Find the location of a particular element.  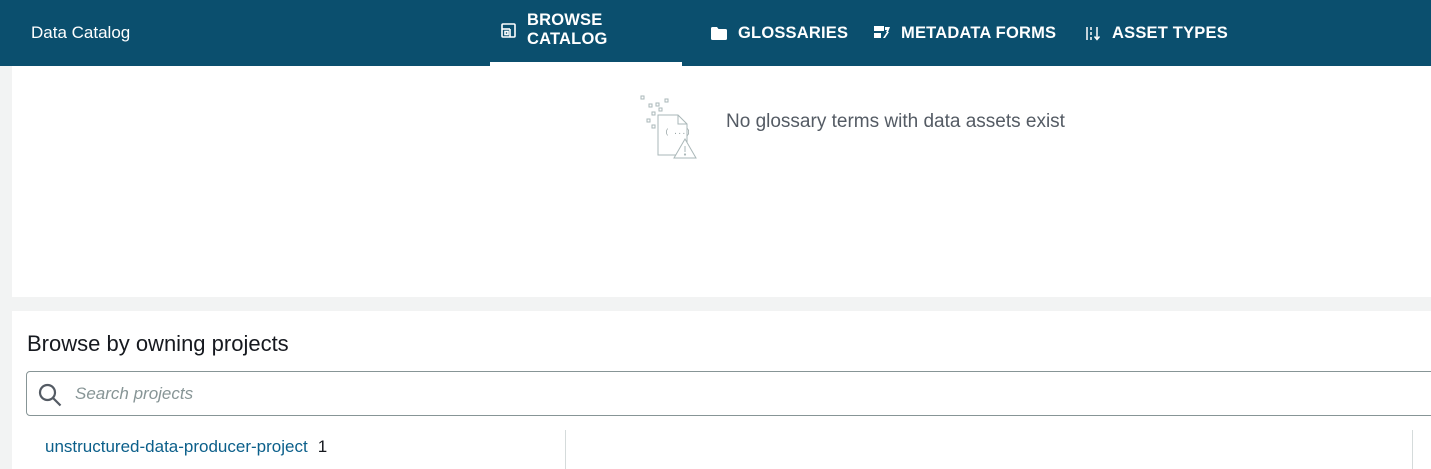

browse-catalog-icon is located at coordinates (508, 30).